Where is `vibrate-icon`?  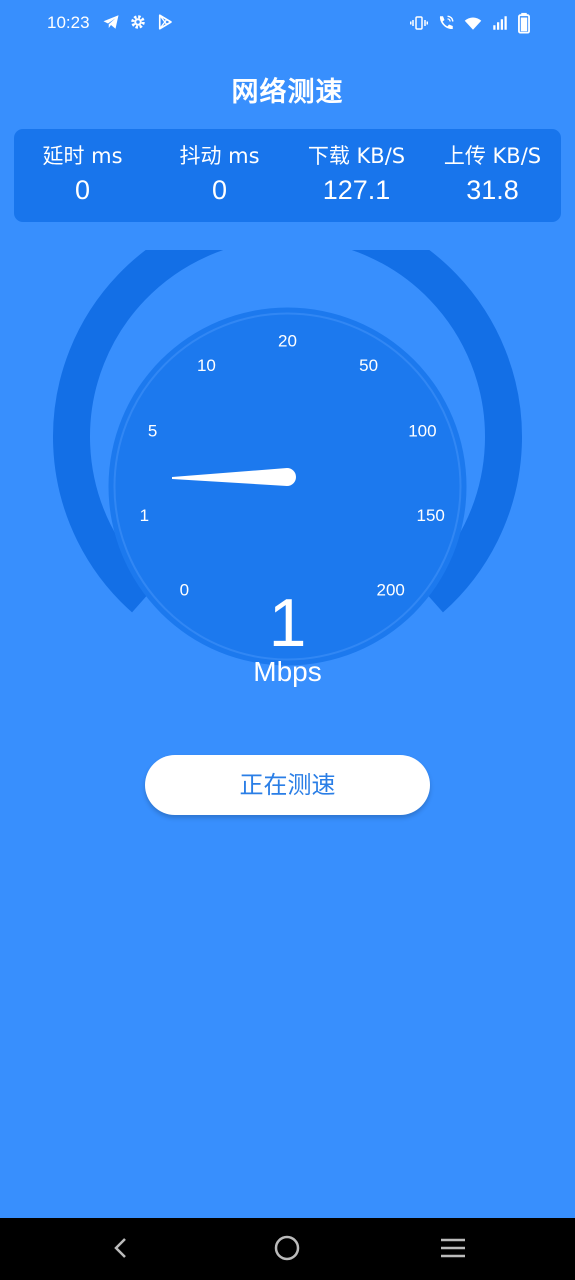 vibrate-icon is located at coordinates (419, 23).